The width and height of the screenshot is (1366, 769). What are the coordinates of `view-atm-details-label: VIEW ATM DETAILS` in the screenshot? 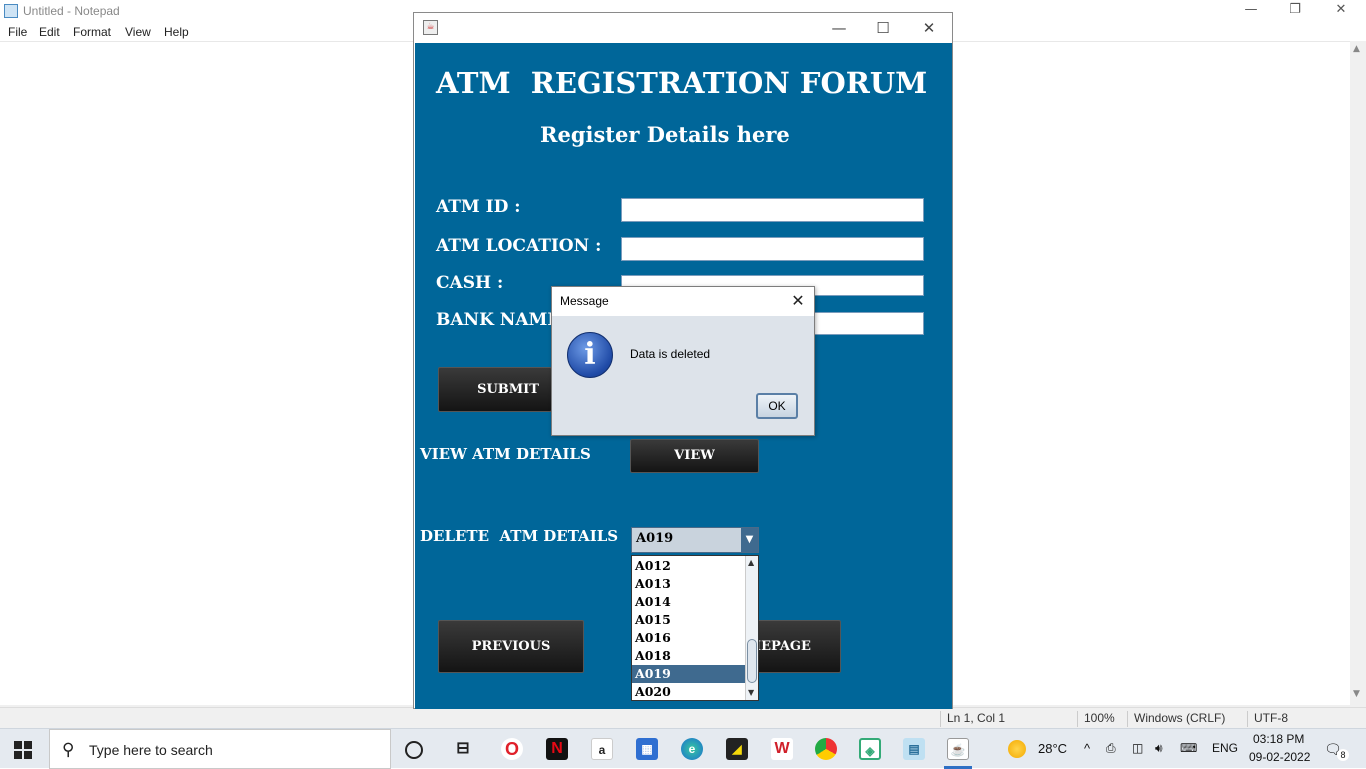 It's located at (505, 454).